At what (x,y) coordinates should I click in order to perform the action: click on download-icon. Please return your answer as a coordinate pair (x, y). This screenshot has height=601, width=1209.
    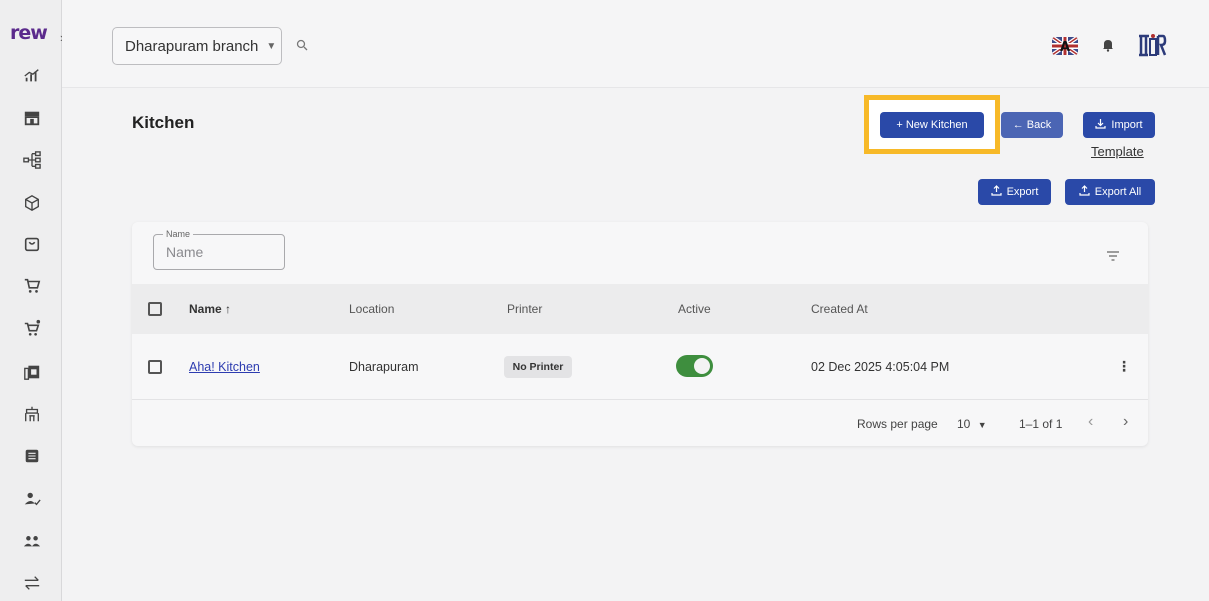
    Looking at the image, I should click on (1101, 125).